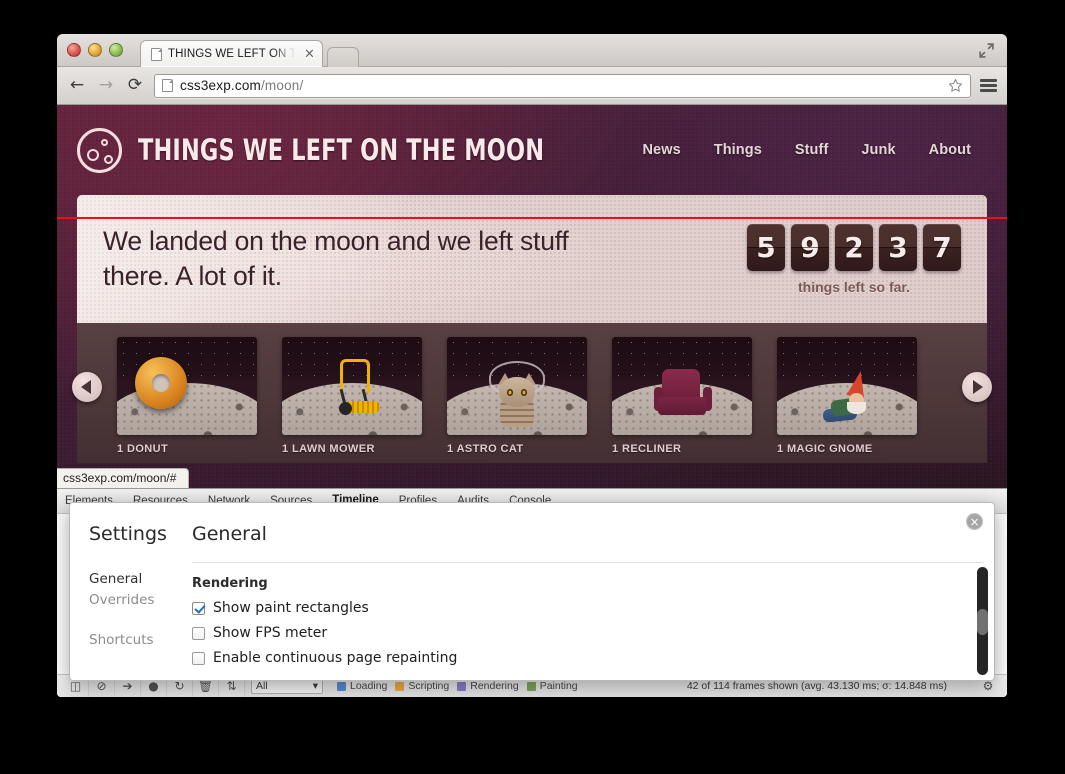 Image resolution: width=1065 pixels, height=774 pixels. I want to click on url-text: css3exp.com/moon/, so click(242, 85).